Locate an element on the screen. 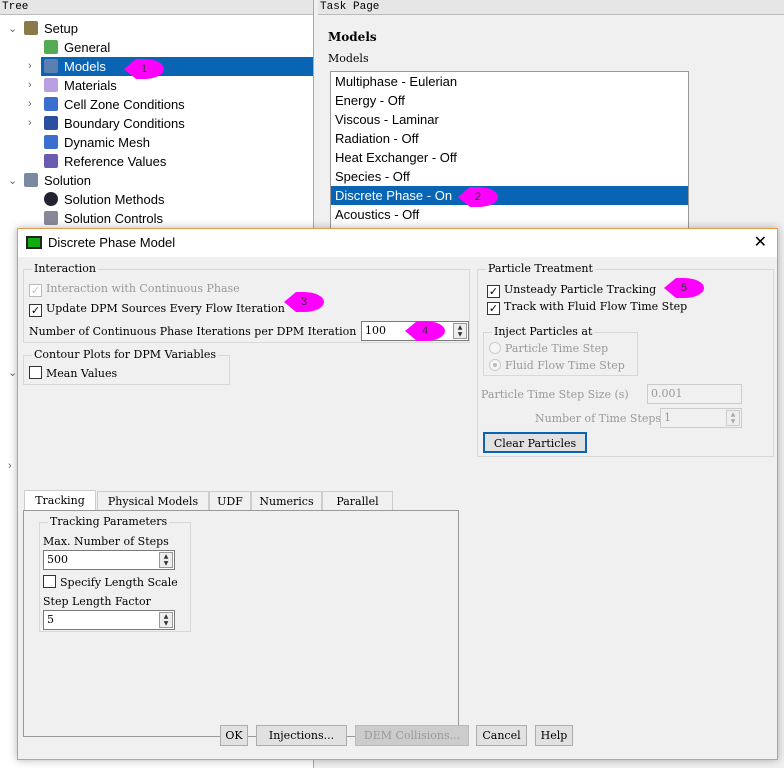  tree-item-methods: Solution Methods is located at coordinates (104, 199).